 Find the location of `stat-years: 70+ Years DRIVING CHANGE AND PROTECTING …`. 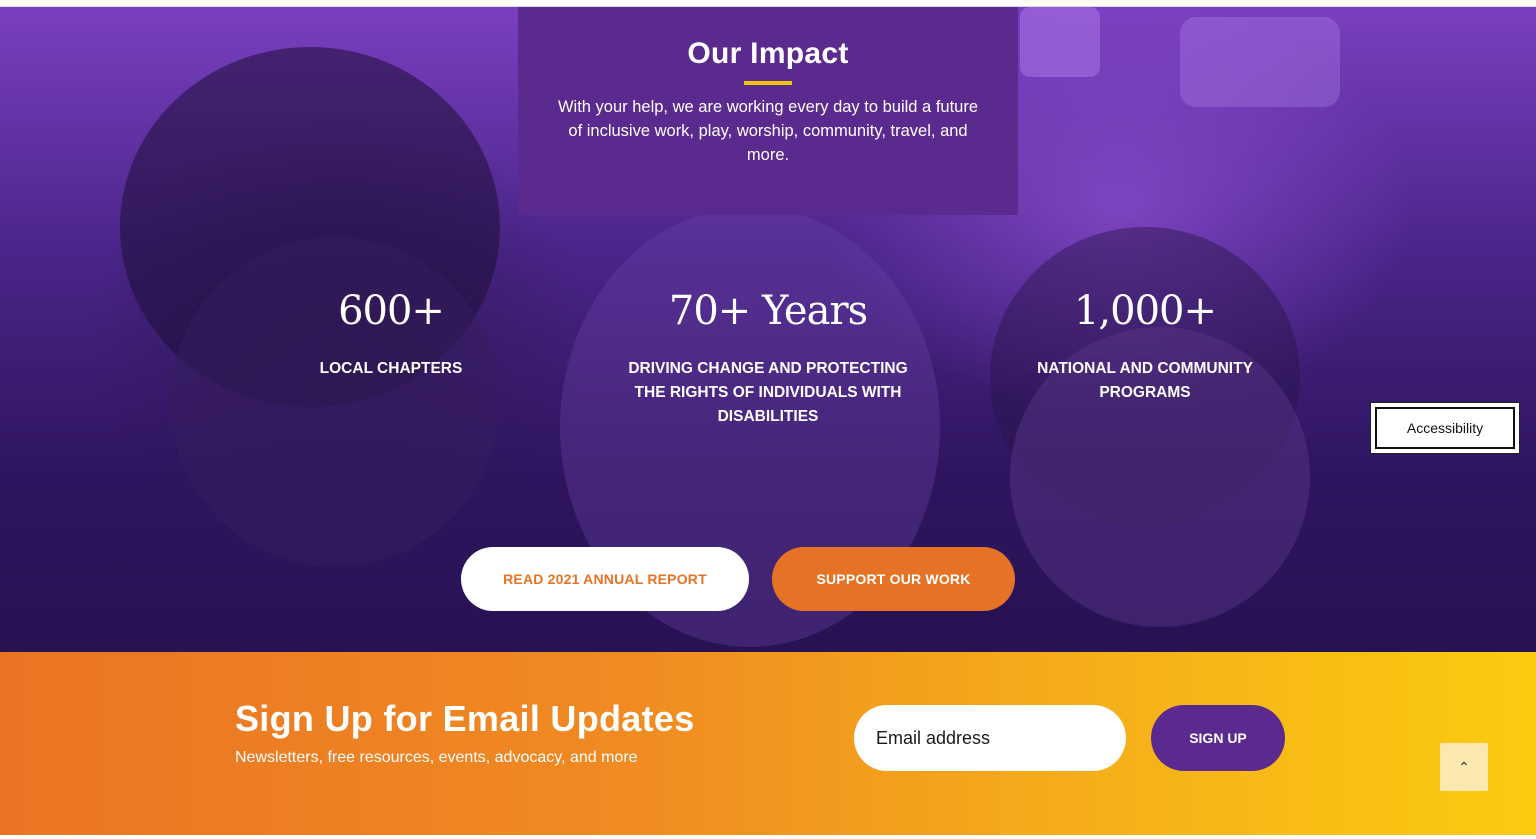

stat-years: 70+ Years DRIVING CHANGE AND PROTECTING … is located at coordinates (768, 358).